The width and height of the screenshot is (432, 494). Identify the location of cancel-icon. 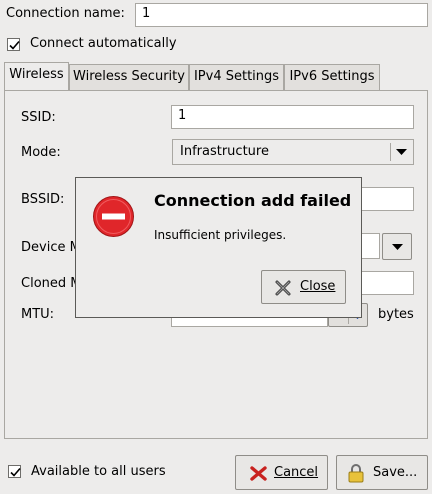
(258, 473).